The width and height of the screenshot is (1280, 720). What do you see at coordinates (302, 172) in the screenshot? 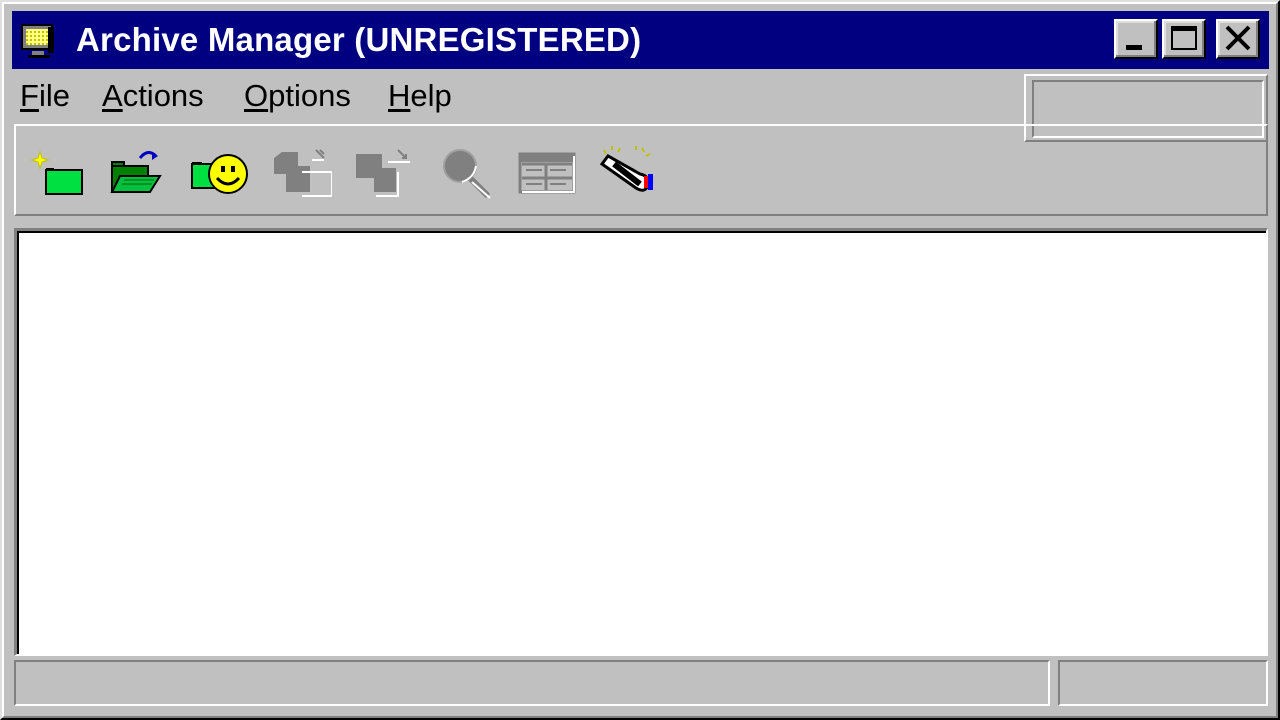
I see `add-files-icon` at bounding box center [302, 172].